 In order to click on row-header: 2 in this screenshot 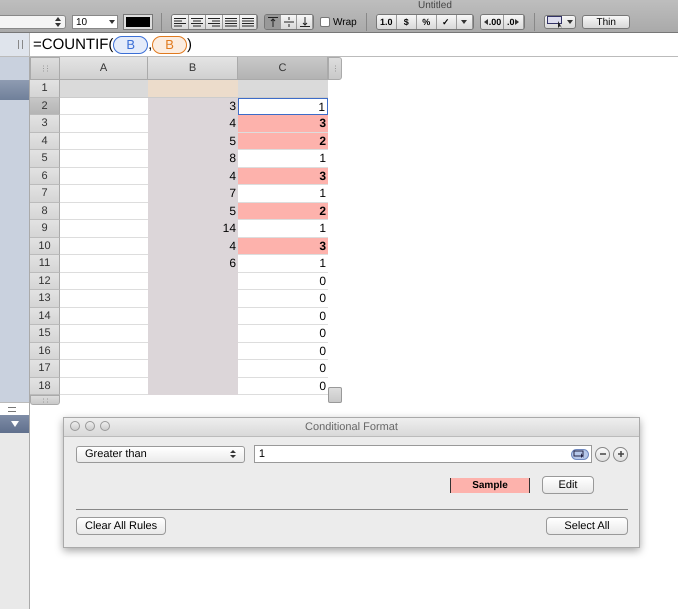, I will do `click(45, 106)`.